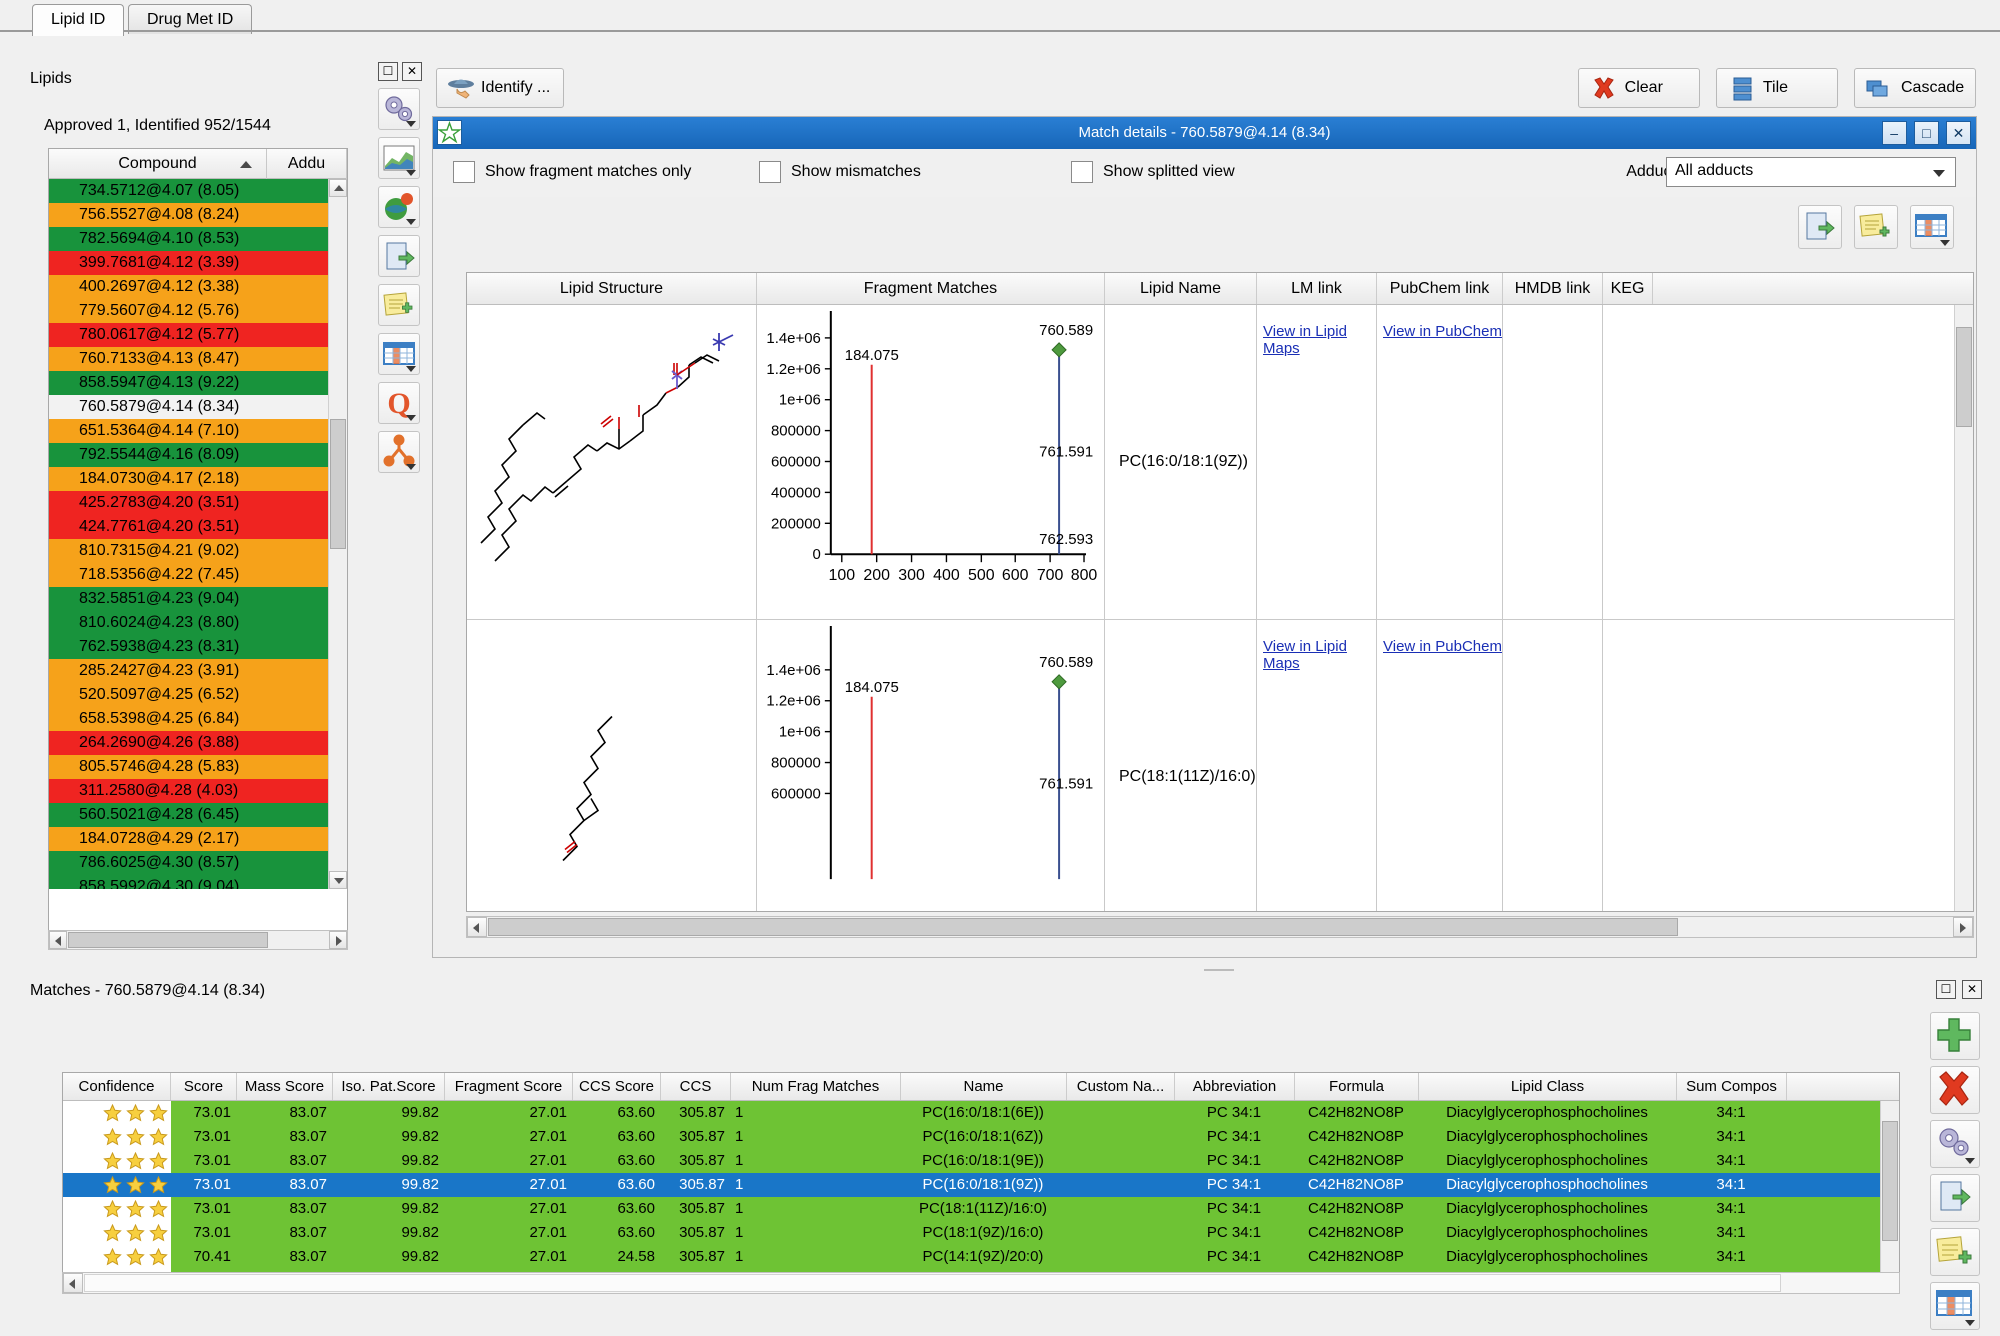 Image resolution: width=2000 pixels, height=1336 pixels. What do you see at coordinates (1548, 1086) in the screenshot?
I see `matches-column-header: Lipid Class` at bounding box center [1548, 1086].